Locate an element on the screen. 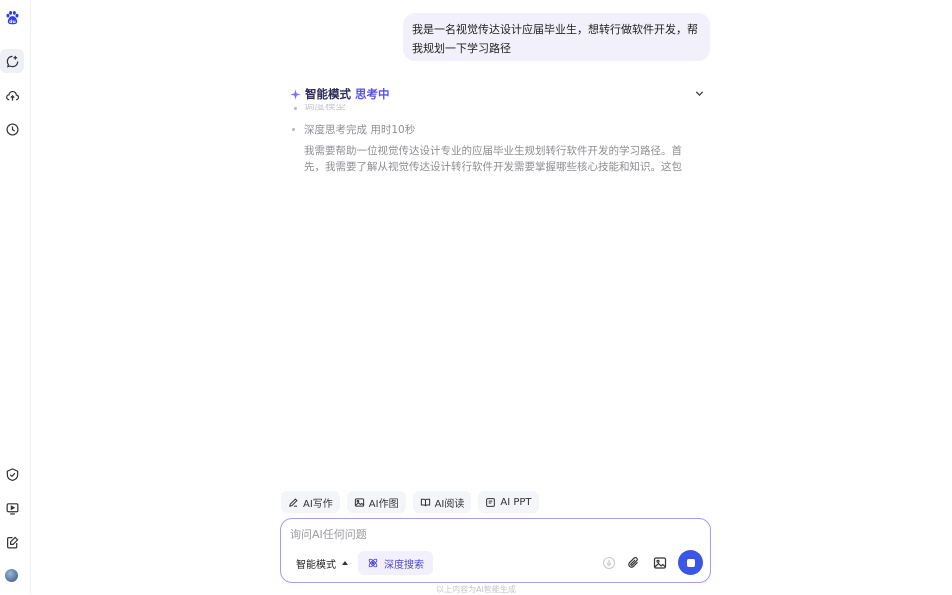 The width and height of the screenshot is (952, 595). tasks-button is located at coordinates (12, 474).